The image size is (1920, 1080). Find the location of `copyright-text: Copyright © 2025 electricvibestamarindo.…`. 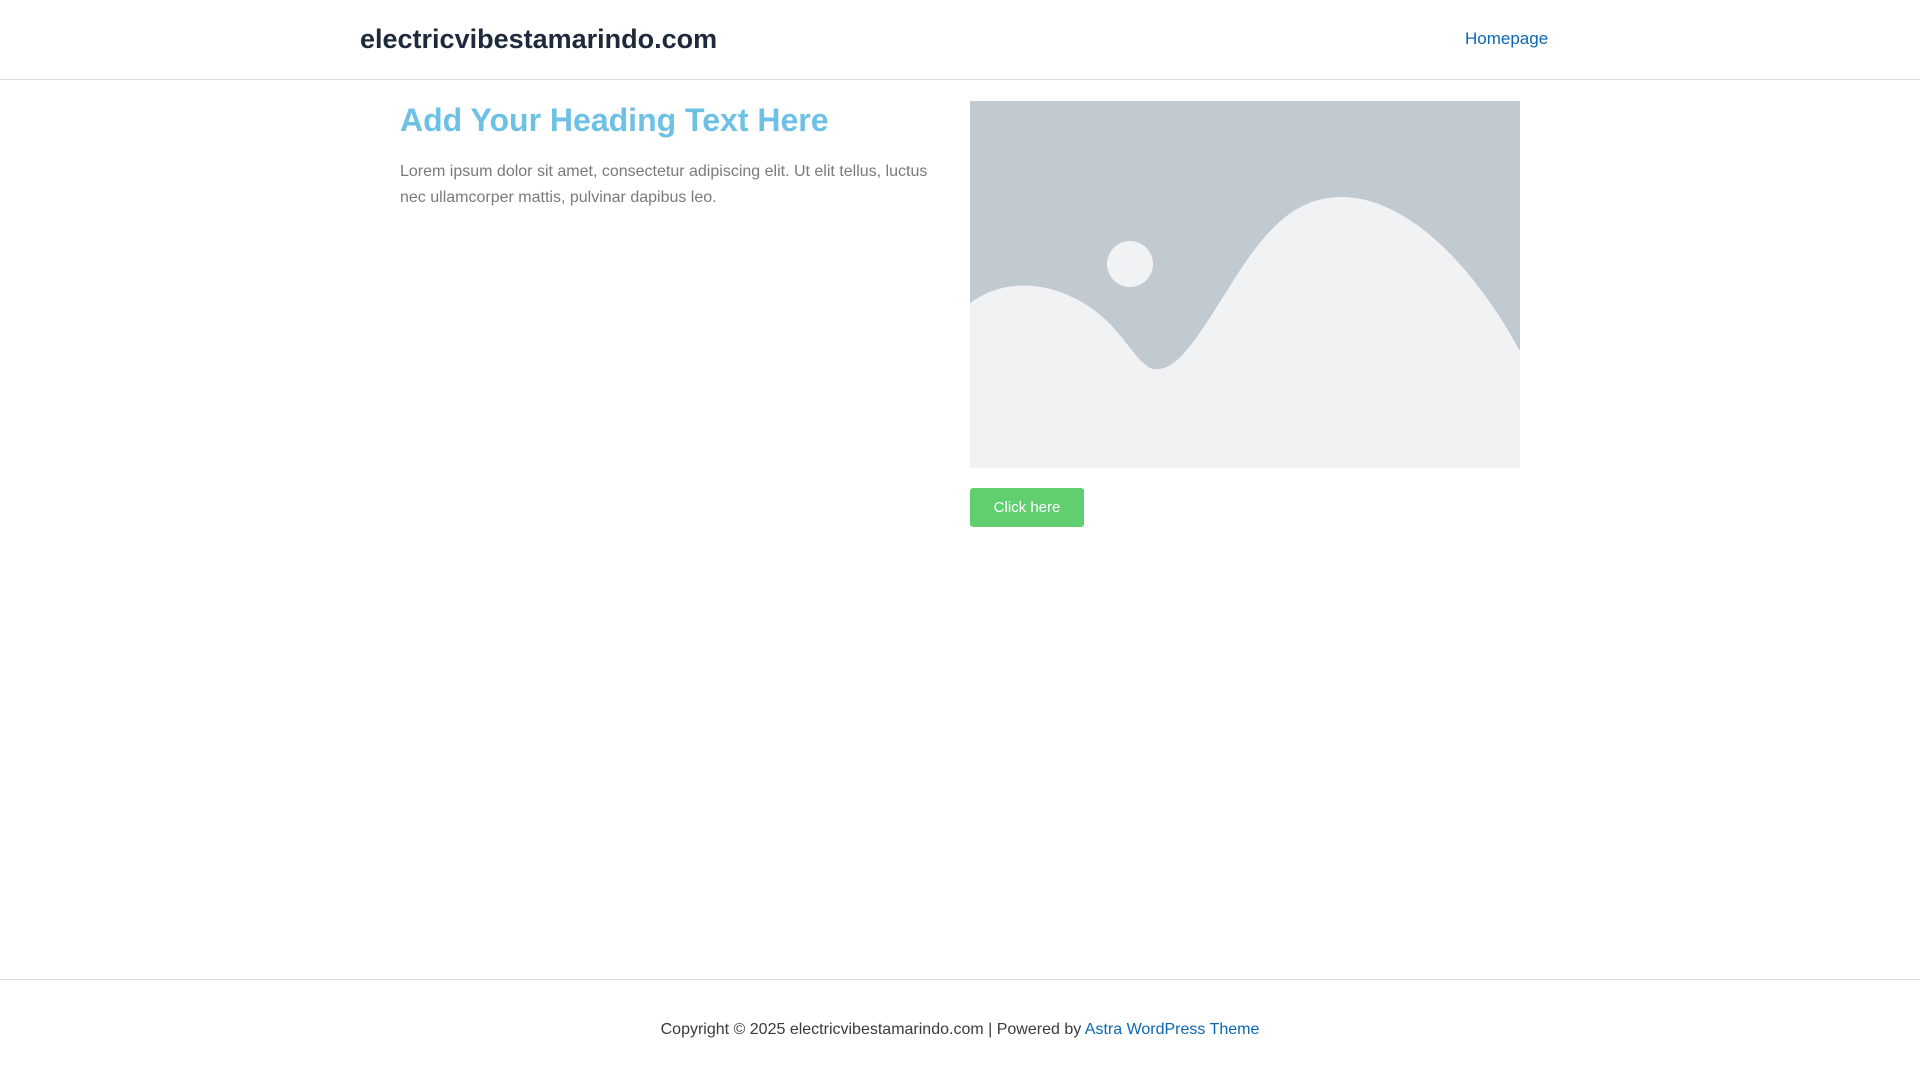

copyright-text: Copyright © 2025 electricvibestamarindo.… is located at coordinates (871, 1029).